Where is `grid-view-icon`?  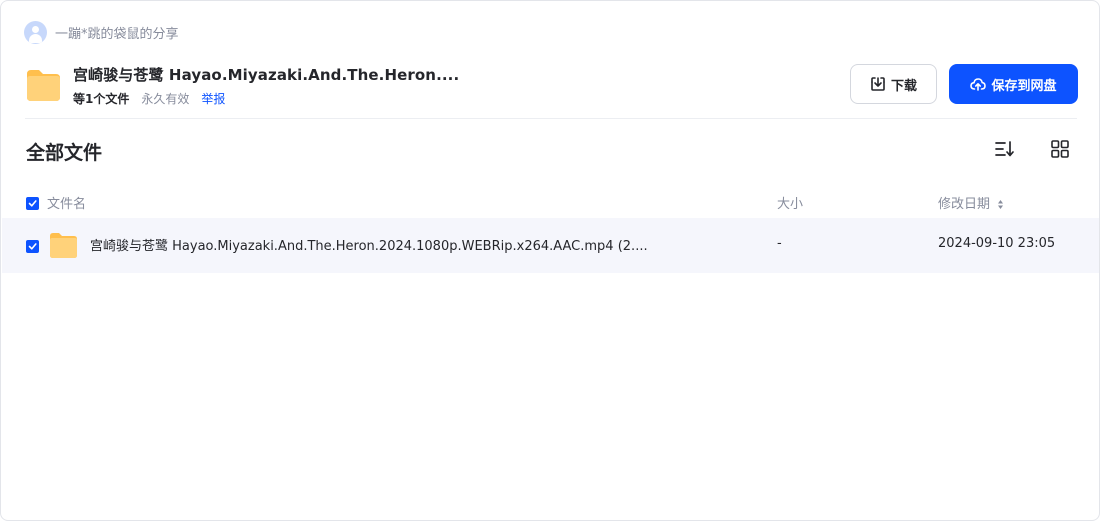 grid-view-icon is located at coordinates (1060, 149).